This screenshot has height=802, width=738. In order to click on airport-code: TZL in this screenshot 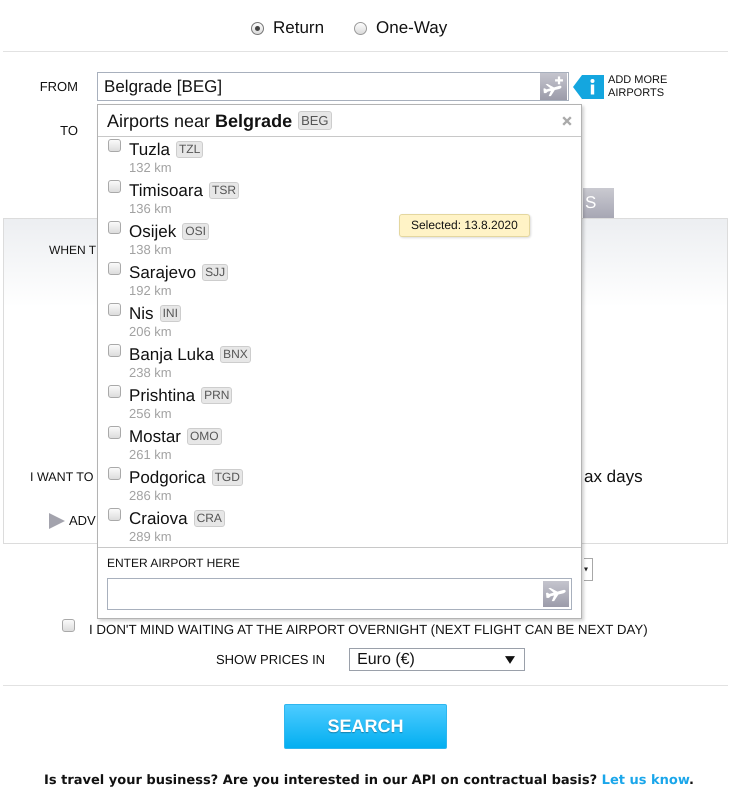, I will do `click(190, 149)`.